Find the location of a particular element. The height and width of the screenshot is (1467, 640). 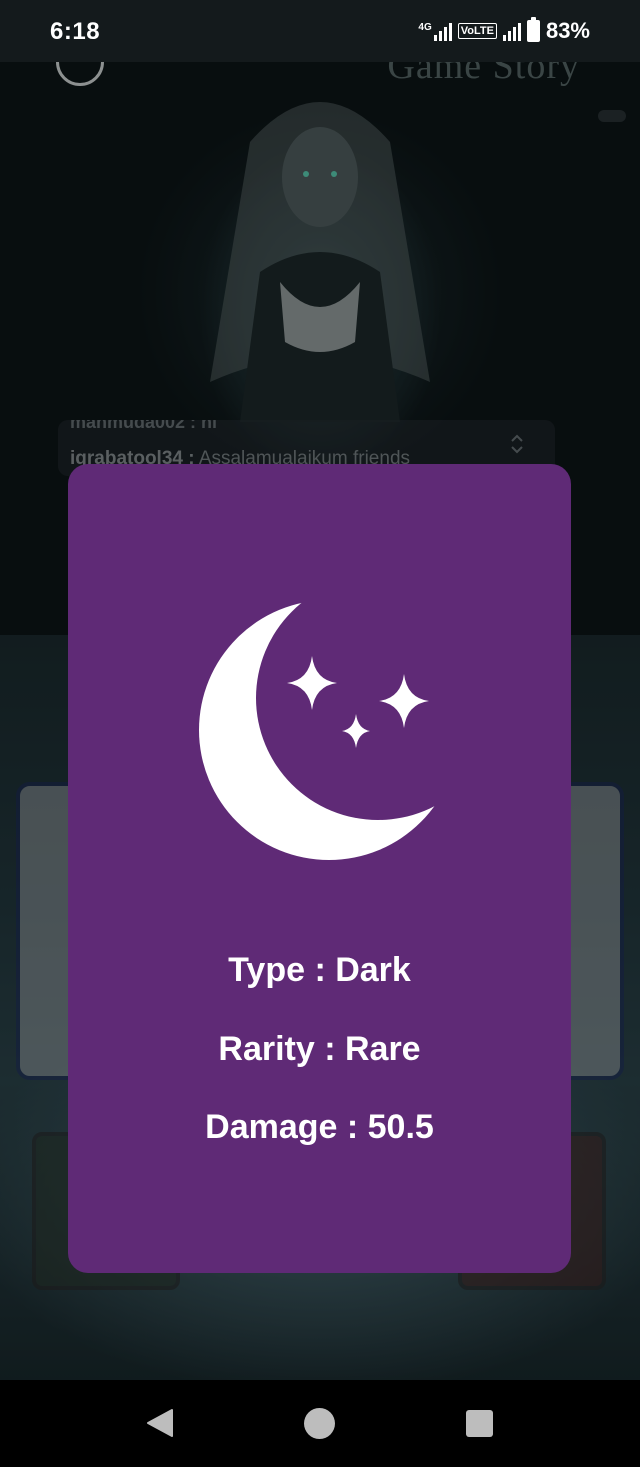

back-triangle-icon is located at coordinates (160, 1423).